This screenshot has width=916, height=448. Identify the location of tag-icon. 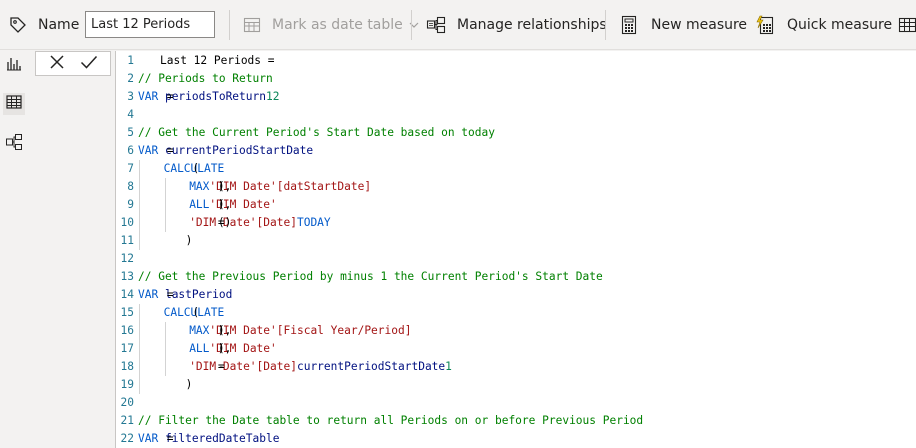
(18, 25).